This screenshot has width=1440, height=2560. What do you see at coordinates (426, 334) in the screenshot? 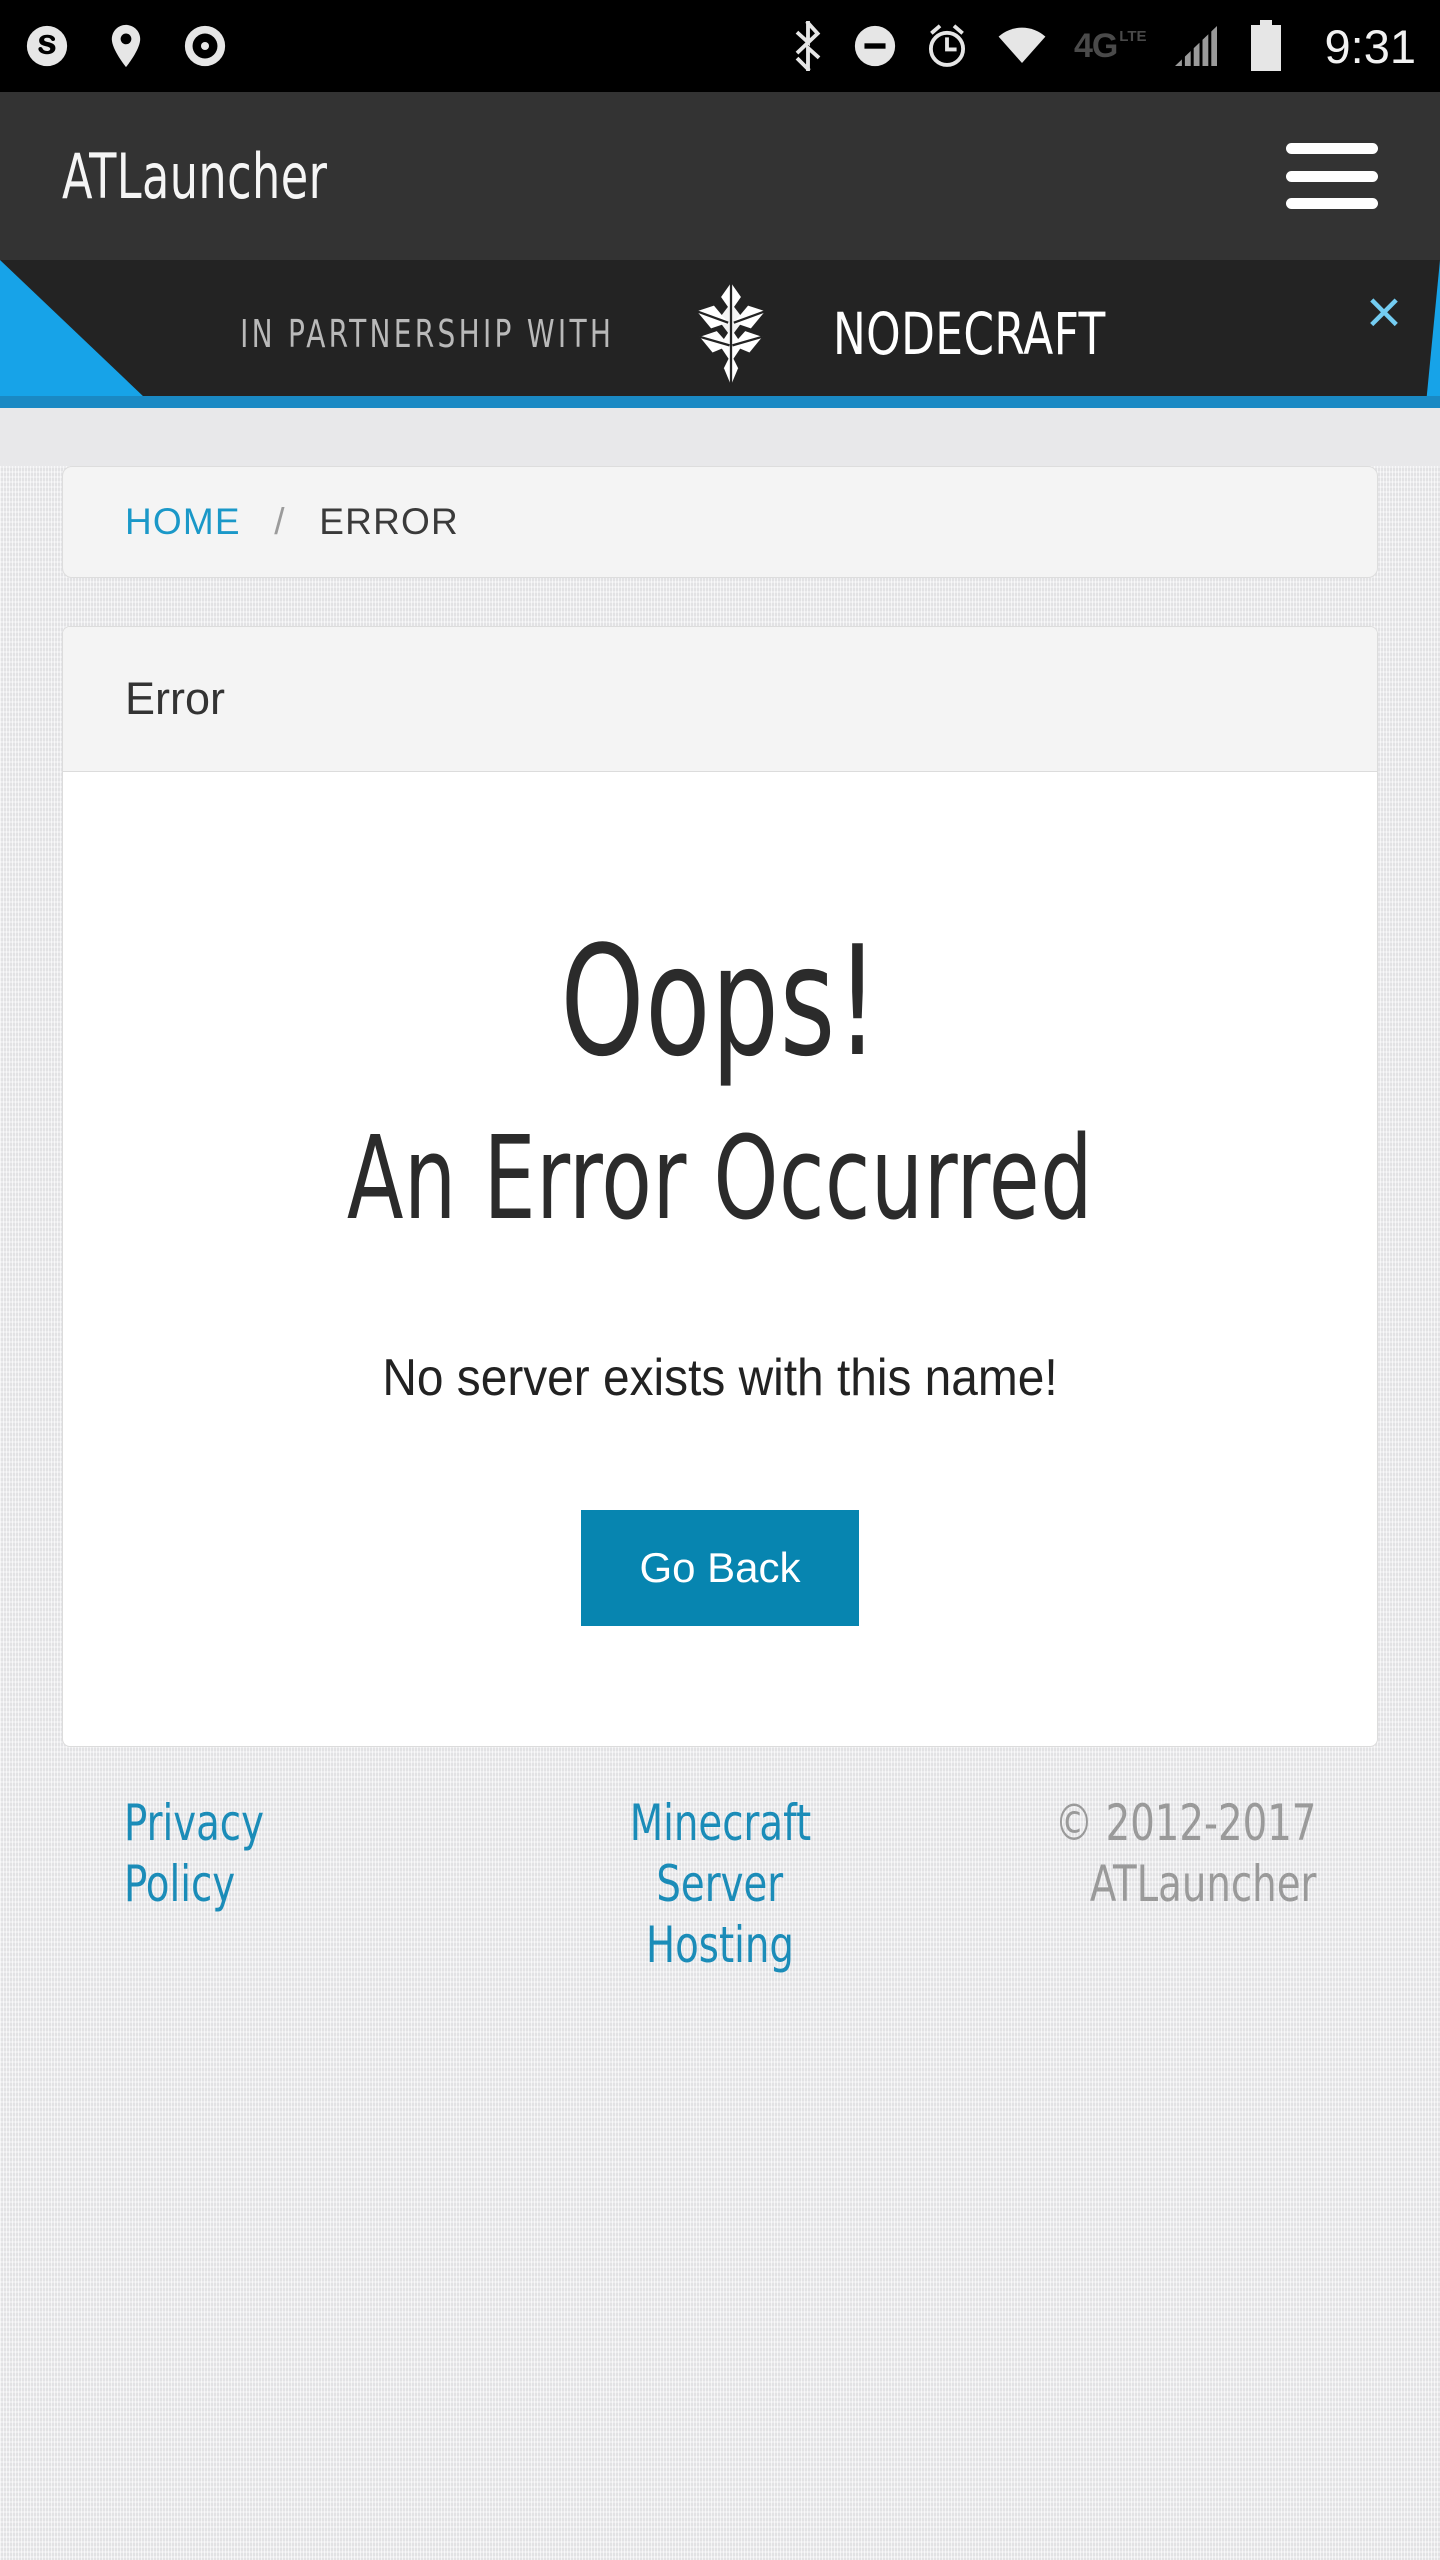
I see `partner-label: IN PARTNERSHIP WITH` at bounding box center [426, 334].